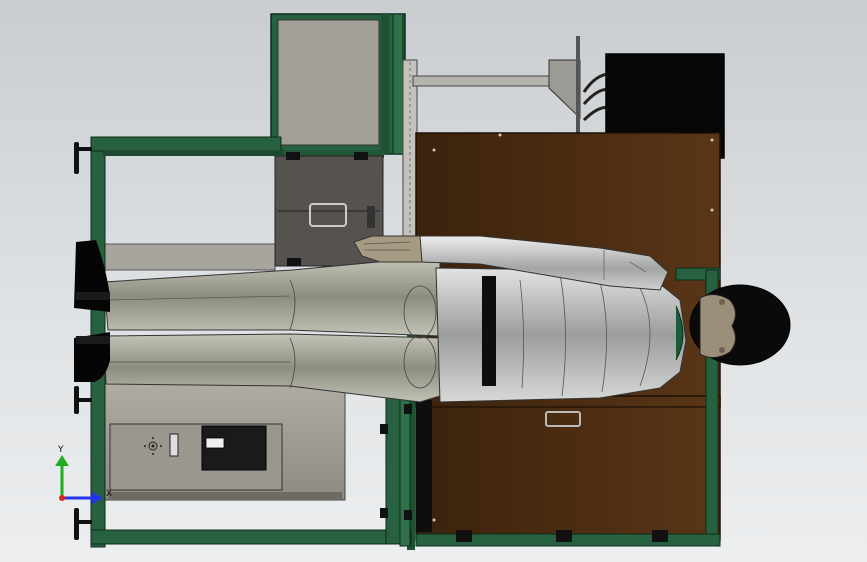  Describe the element at coordinates (60, 450) in the screenshot. I see `y-axis-label: Y` at that location.